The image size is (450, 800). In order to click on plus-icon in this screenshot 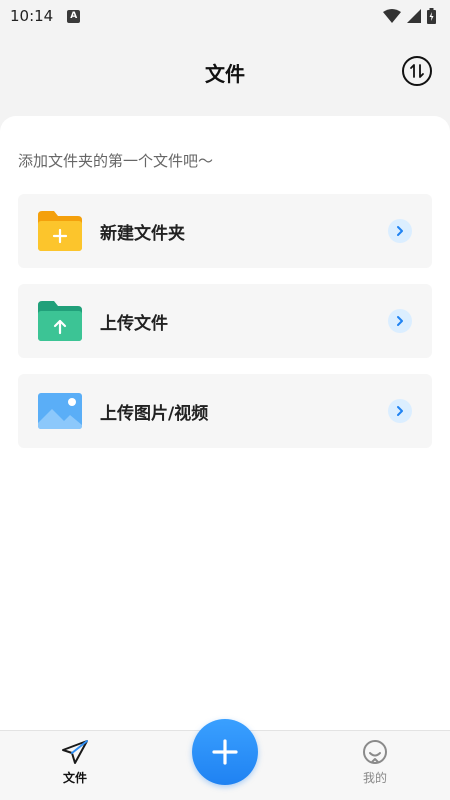, I will do `click(225, 752)`.